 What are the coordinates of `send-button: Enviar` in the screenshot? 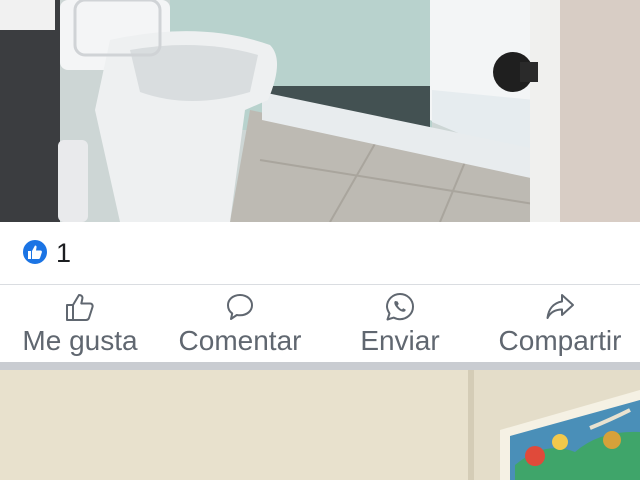 It's located at (400, 323).